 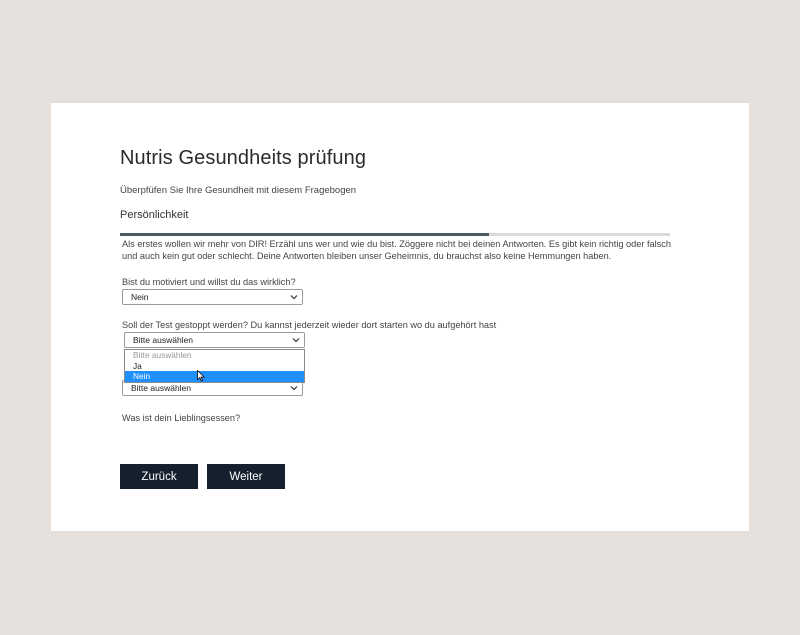 I want to click on back-button: Zurück, so click(x=159, y=476).